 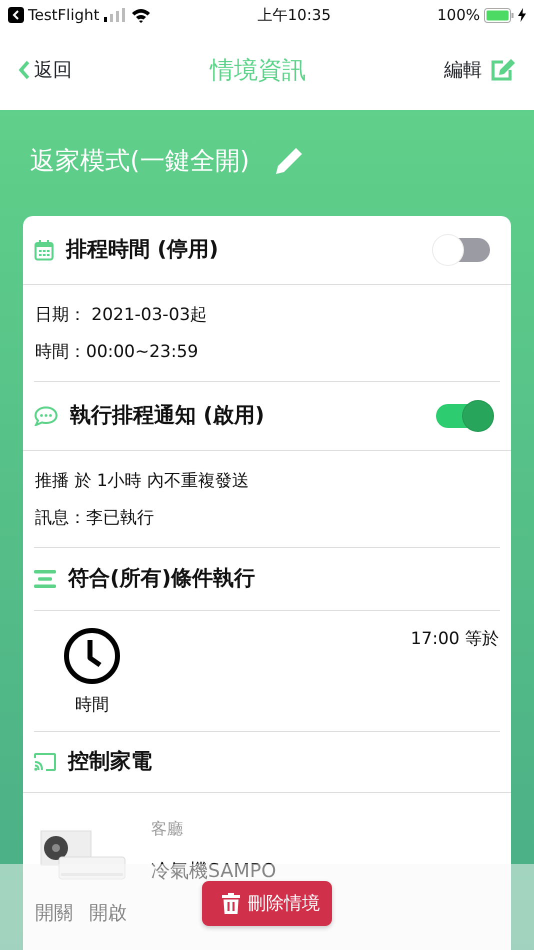 What do you see at coordinates (294, 15) in the screenshot?
I see `status-time: 上午10:35` at bounding box center [294, 15].